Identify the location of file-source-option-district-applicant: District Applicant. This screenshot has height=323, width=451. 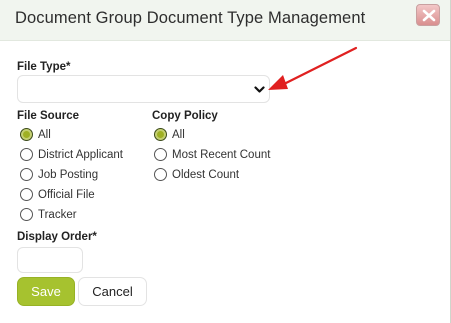
(71, 154).